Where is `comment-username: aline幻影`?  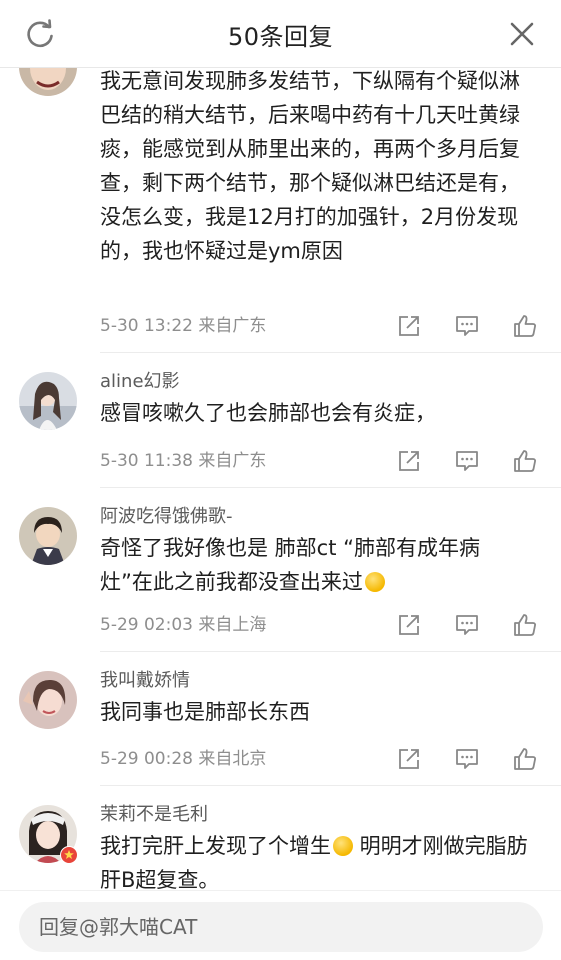 comment-username: aline幻影 is located at coordinates (315, 382).